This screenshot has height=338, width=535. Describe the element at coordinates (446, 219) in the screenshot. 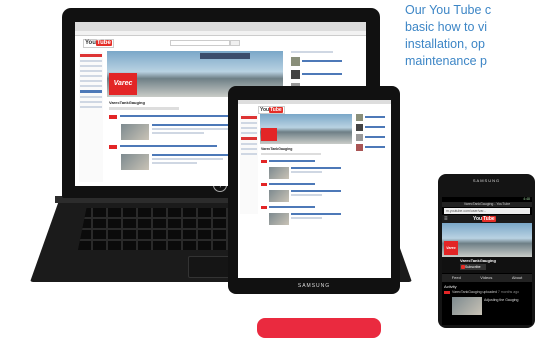

I see `menu-icon: ≡` at that location.